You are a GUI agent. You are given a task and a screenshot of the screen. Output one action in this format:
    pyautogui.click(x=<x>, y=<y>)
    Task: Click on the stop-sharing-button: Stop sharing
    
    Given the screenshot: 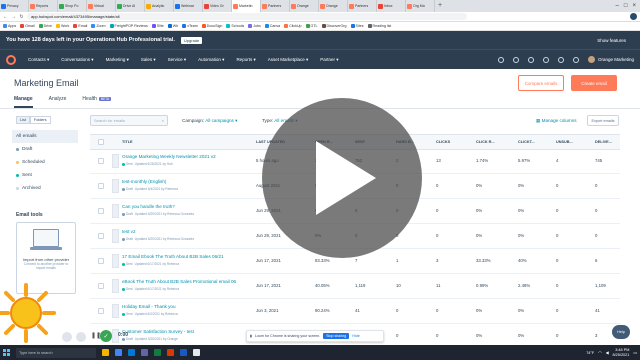 What is the action you would take?
    pyautogui.click(x=336, y=336)
    